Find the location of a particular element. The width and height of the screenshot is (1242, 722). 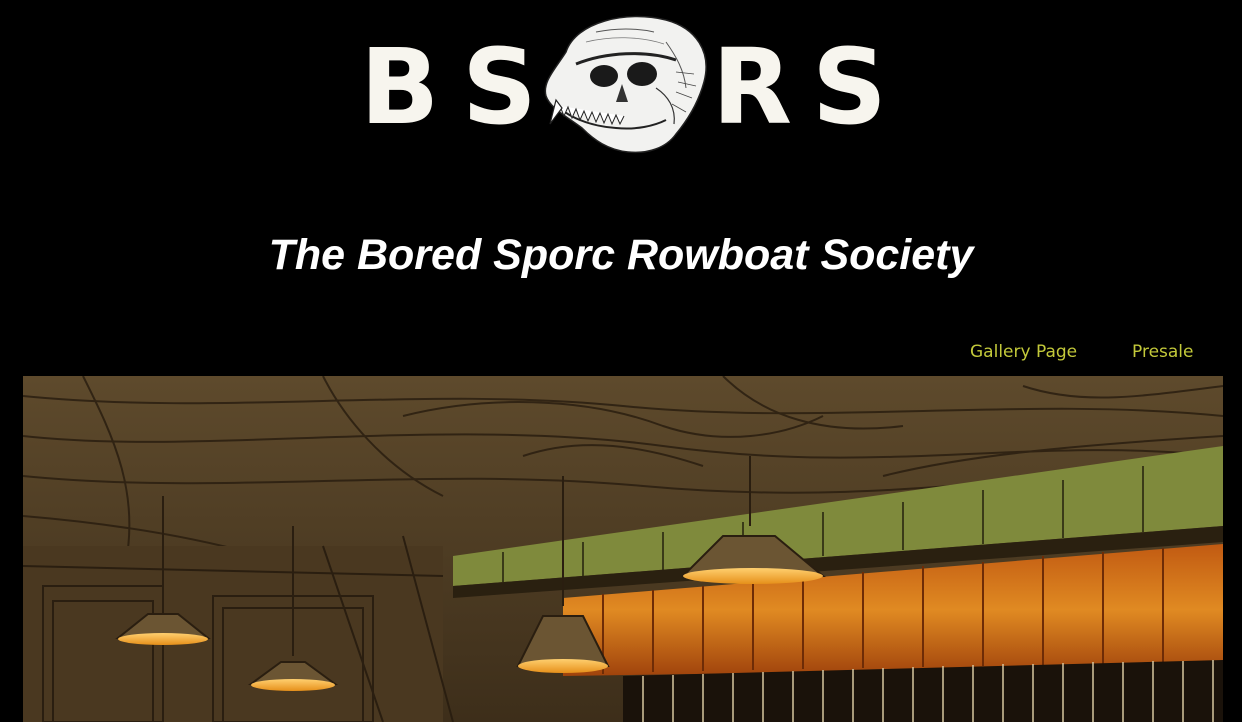

logo-letter-s: S is located at coordinates (499, 87).